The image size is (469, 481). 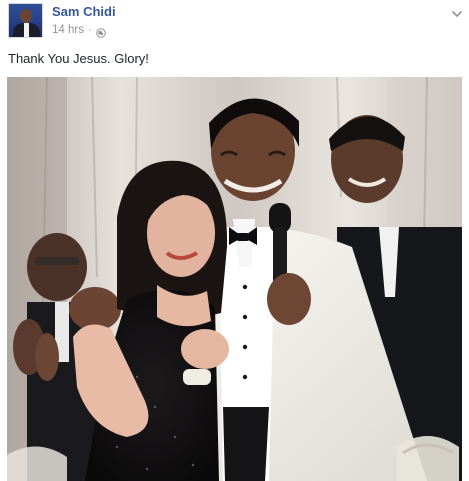 What do you see at coordinates (26, 30) in the screenshot?
I see `avatar-shirt` at bounding box center [26, 30].